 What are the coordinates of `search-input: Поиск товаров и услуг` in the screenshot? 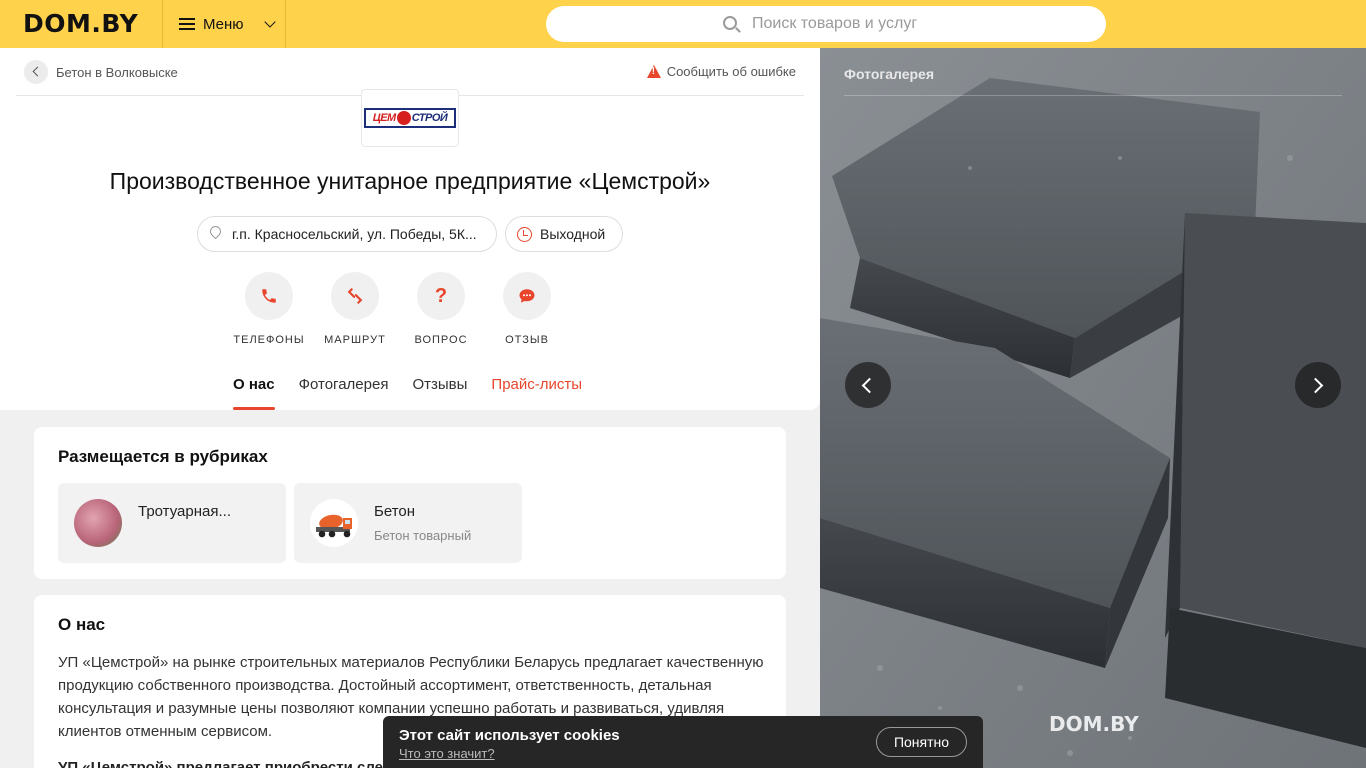 It's located at (826, 24).